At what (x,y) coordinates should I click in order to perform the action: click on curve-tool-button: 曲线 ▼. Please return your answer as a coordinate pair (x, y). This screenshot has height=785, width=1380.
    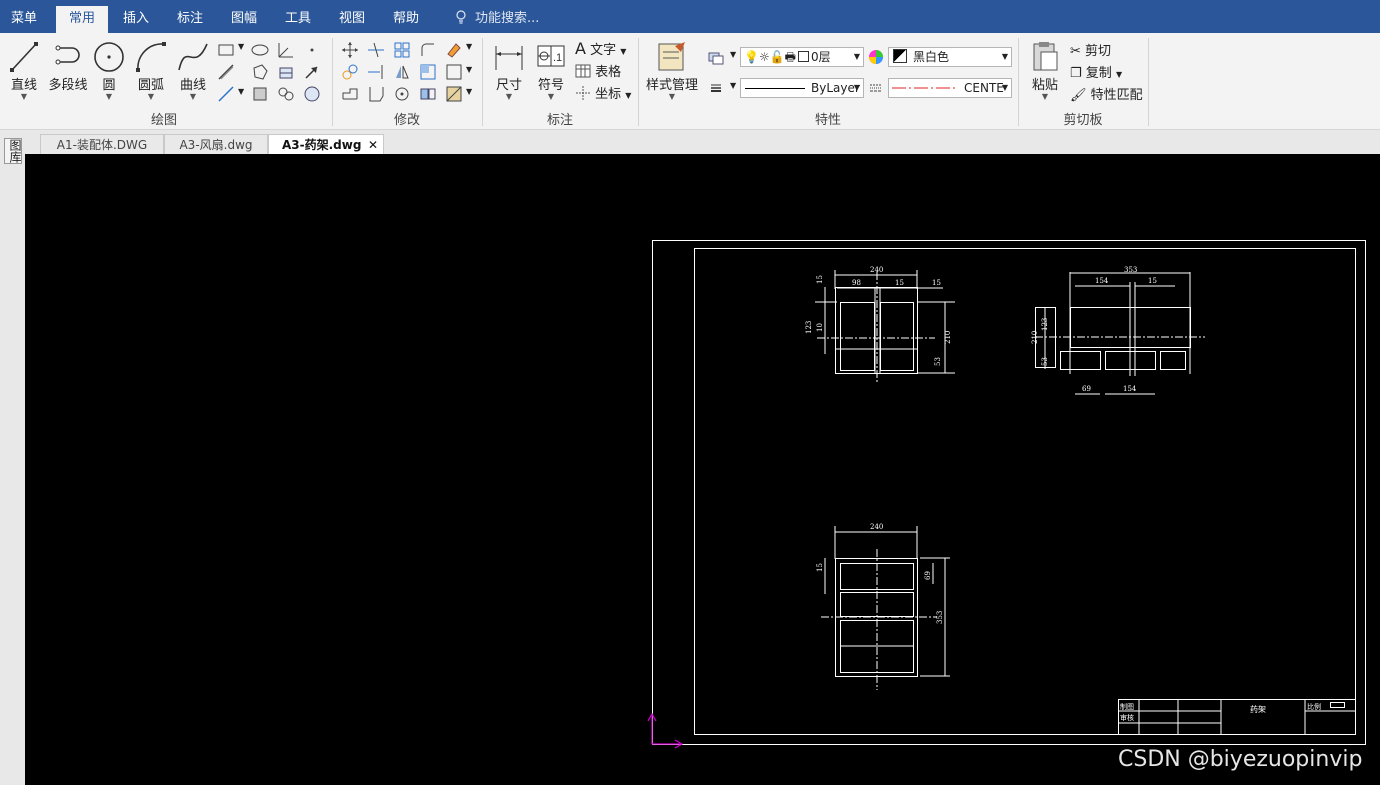
    Looking at the image, I should click on (193, 70).